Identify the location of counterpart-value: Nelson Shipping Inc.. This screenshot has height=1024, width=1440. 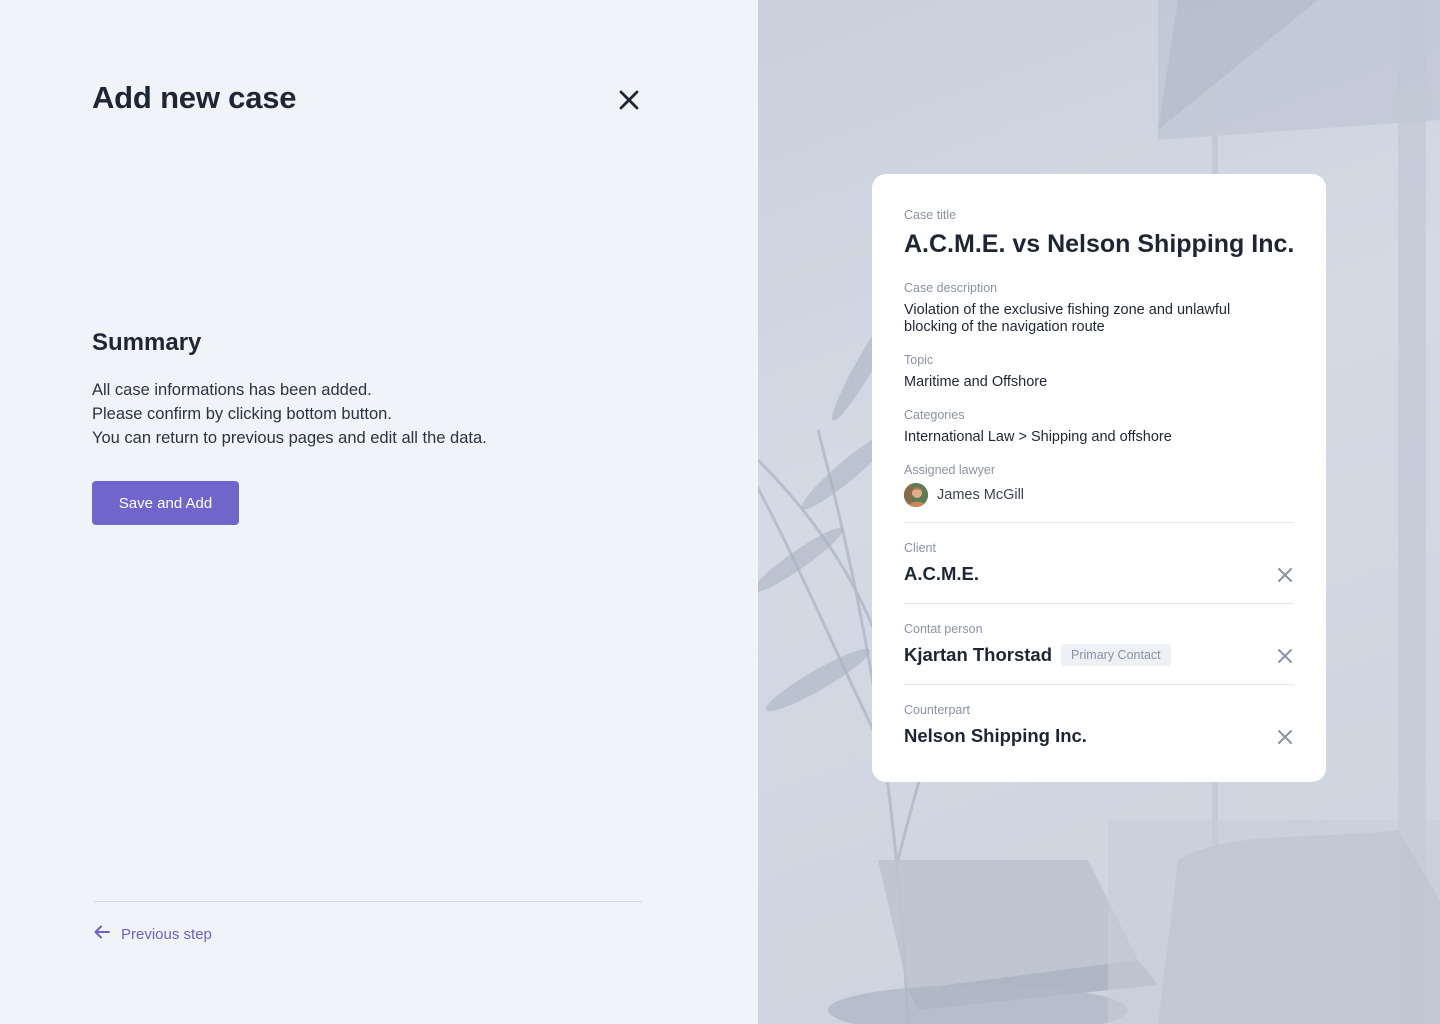
(995, 736).